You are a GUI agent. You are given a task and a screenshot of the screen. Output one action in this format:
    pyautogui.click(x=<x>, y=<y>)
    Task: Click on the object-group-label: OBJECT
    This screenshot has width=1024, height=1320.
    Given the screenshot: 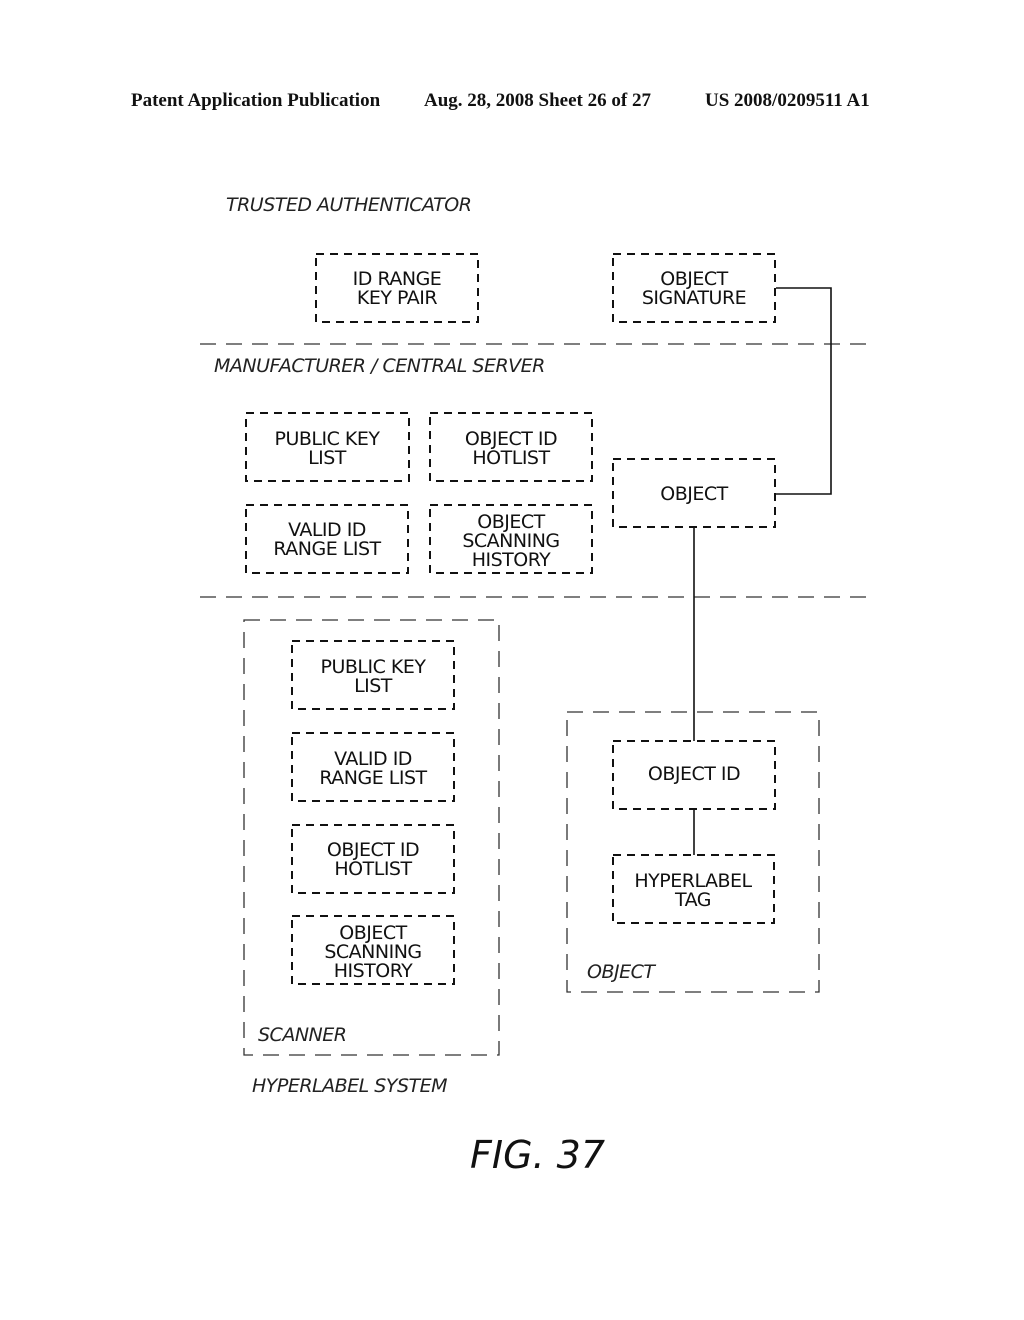 What is the action you would take?
    pyautogui.click(x=621, y=972)
    